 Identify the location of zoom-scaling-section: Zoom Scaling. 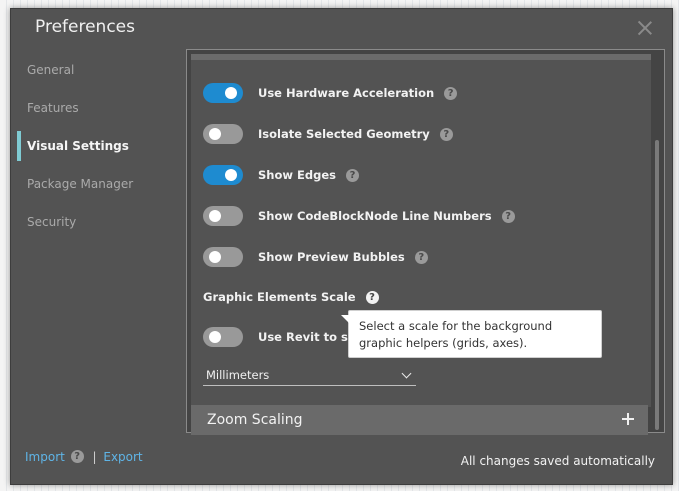
(419, 420).